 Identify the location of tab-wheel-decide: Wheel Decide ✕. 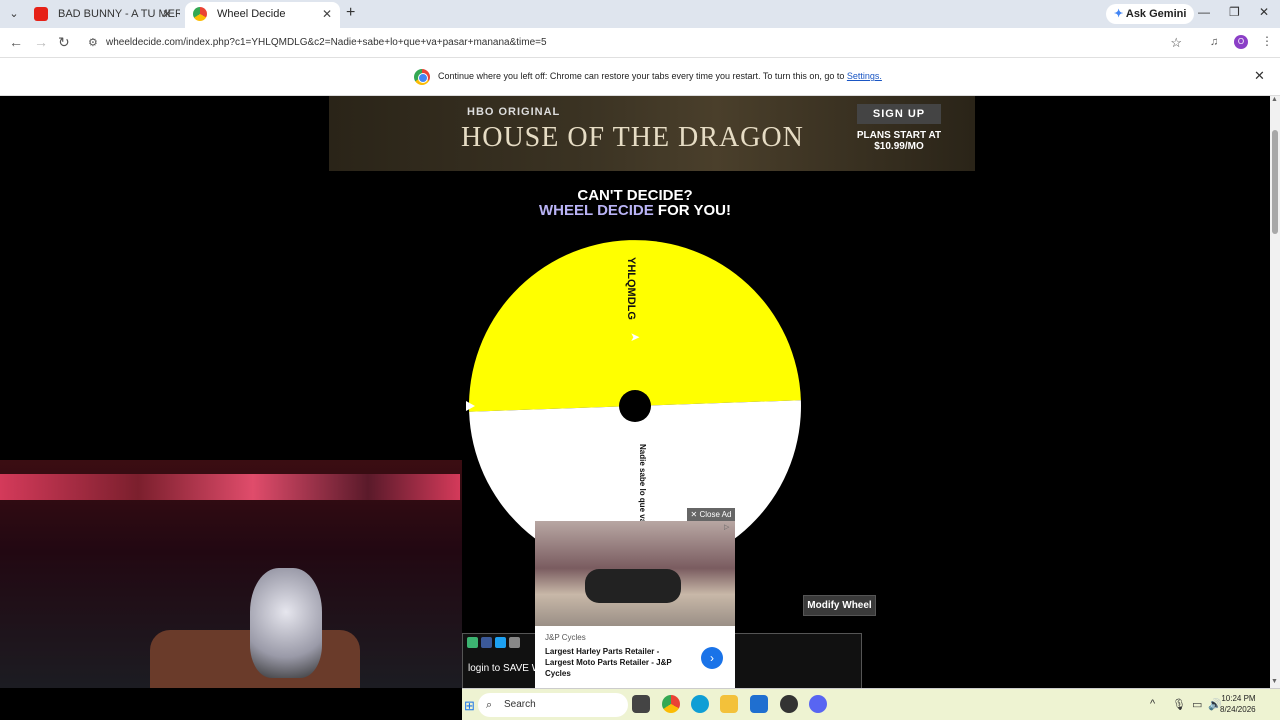
(262, 15).